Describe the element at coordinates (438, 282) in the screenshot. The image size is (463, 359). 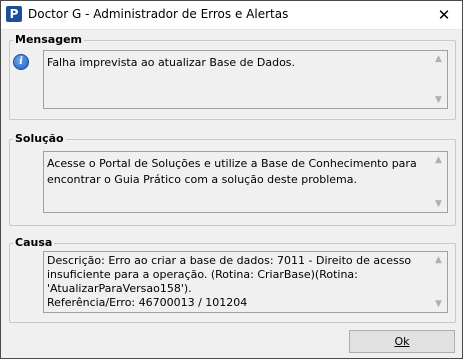
I see `causa-scrollbar: ▲ ▼` at that location.